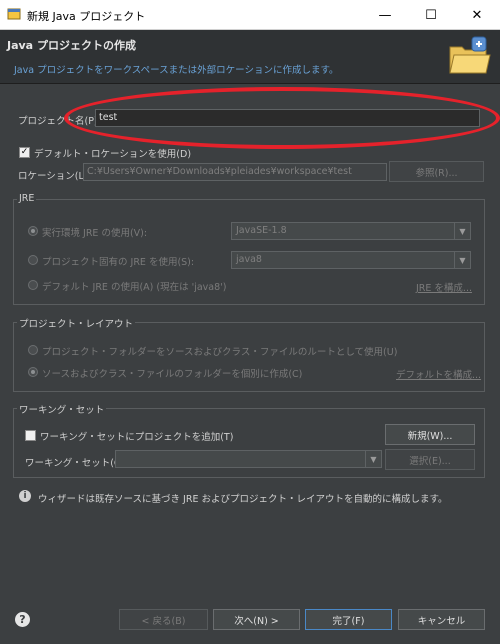  I want to click on jre-default-label: デフォルト JRE の使用(A) (現在は 'java8'), so click(134, 287).